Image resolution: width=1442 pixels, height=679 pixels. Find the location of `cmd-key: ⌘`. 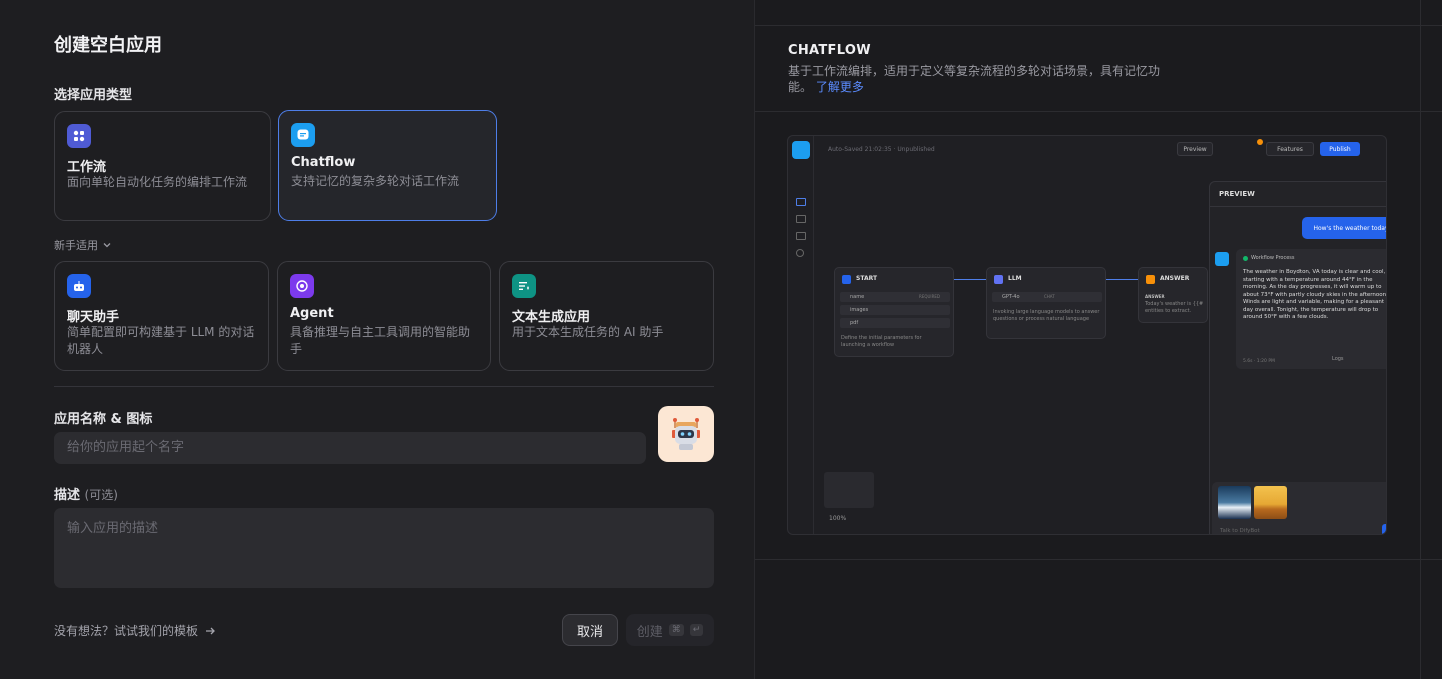

cmd-key: ⌘ is located at coordinates (676, 630).